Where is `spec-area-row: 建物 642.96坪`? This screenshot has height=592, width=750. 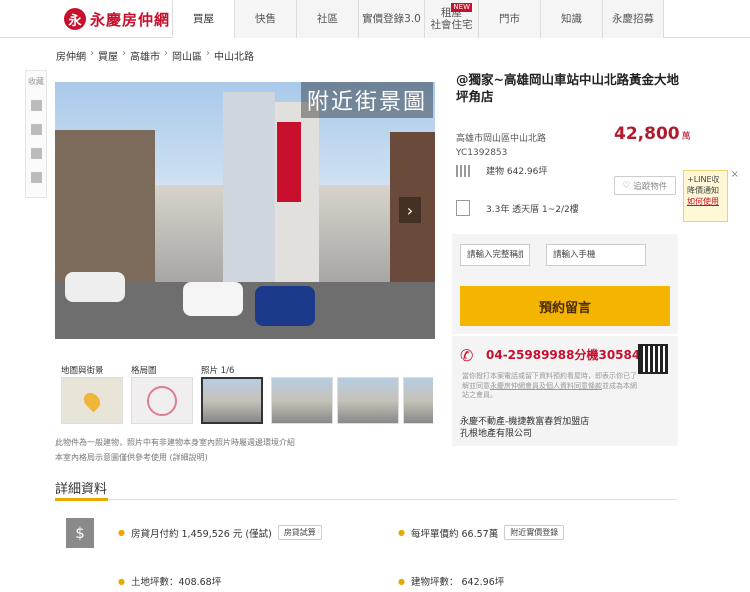 spec-area-row: 建物 642.96坪 is located at coordinates (501, 170).